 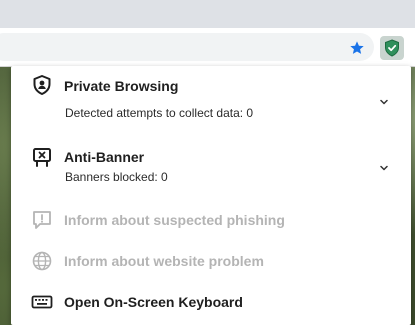 I want to click on anti-banner-billboard-icon, so click(x=42, y=157).